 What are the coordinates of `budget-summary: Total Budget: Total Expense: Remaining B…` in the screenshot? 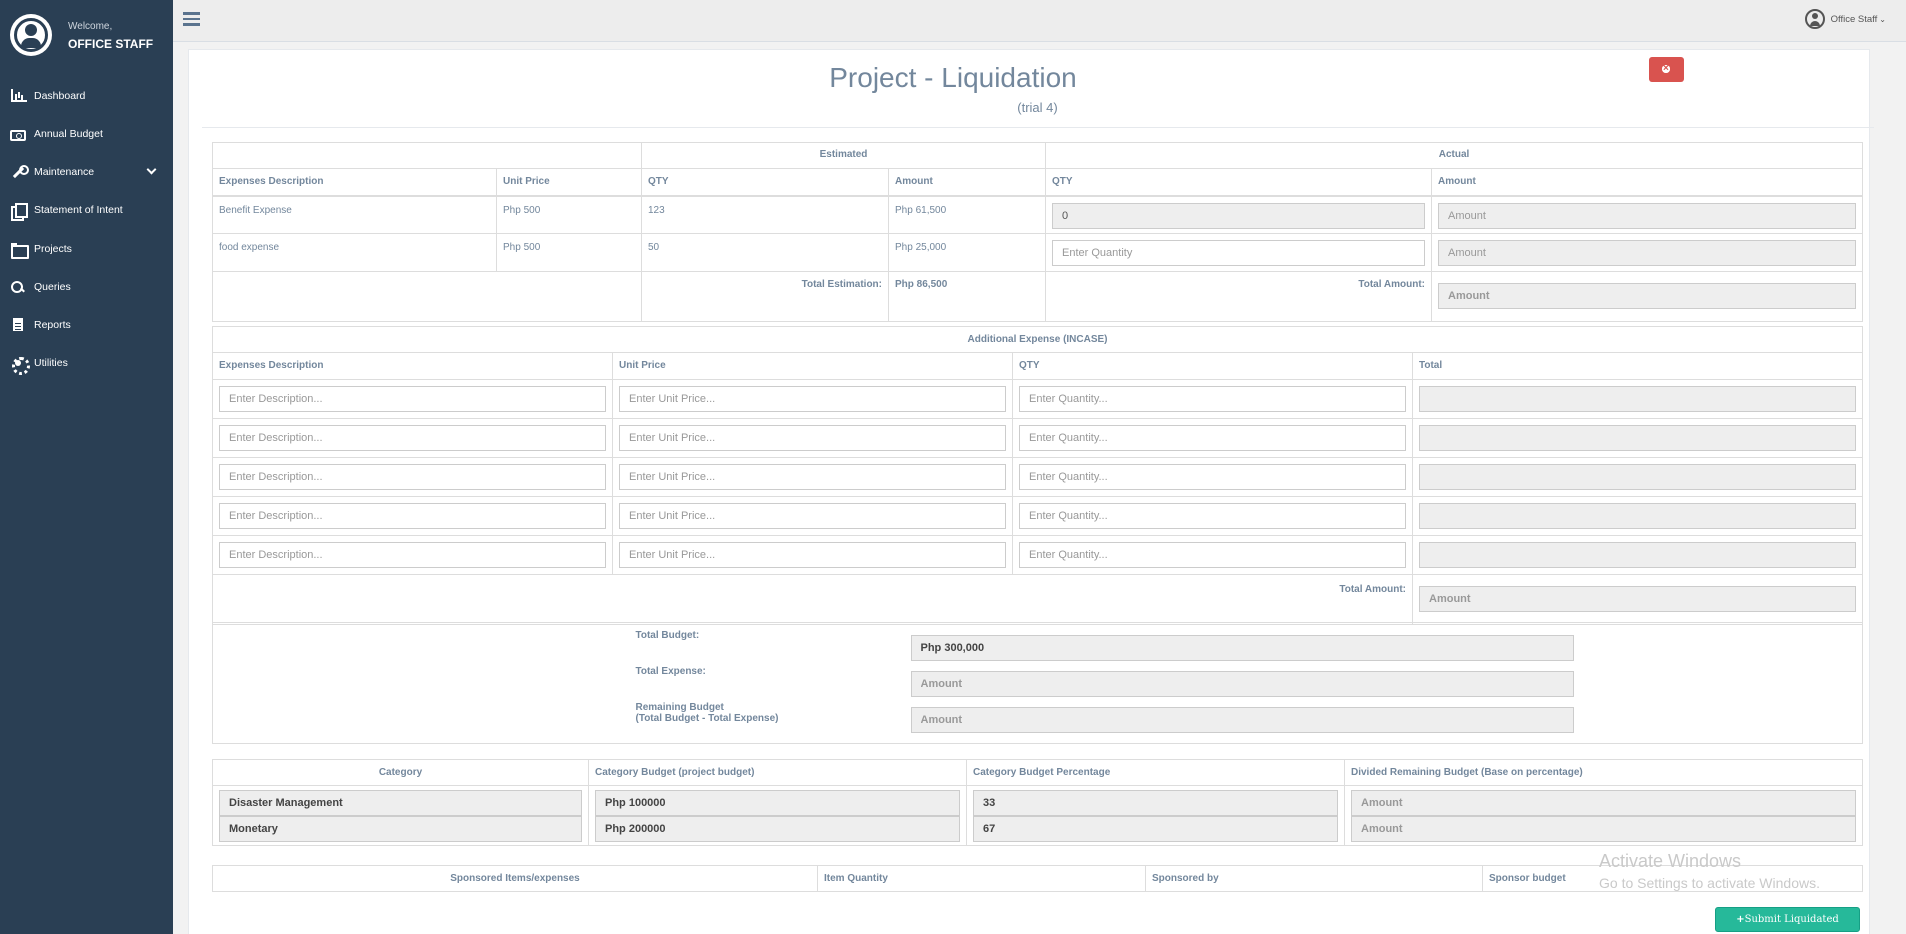 It's located at (1037, 683).